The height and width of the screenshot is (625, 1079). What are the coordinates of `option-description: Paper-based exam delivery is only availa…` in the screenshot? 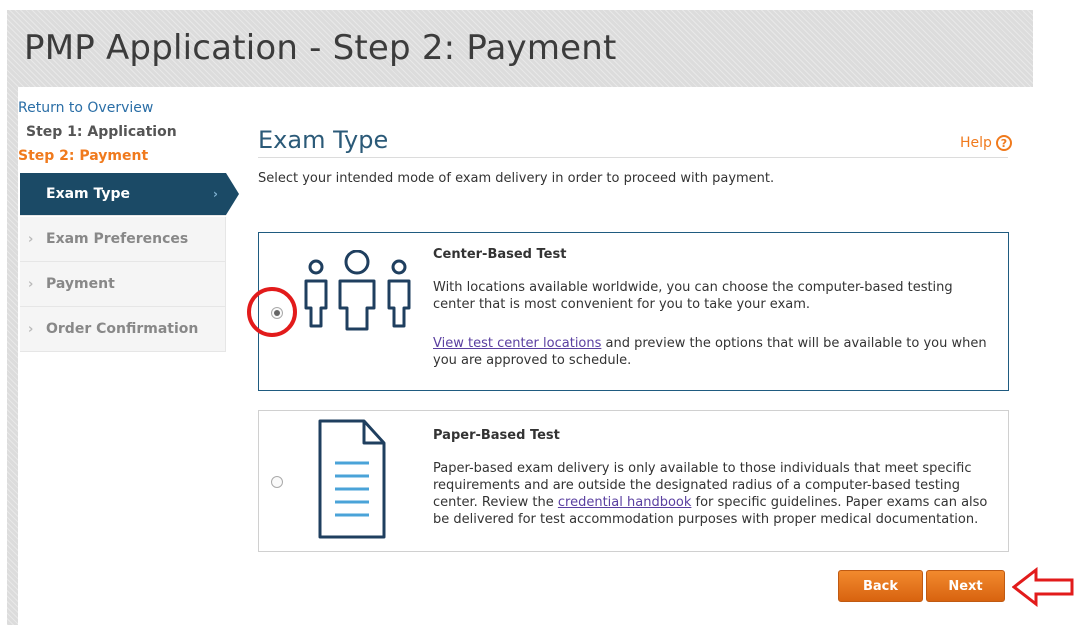 It's located at (713, 494).